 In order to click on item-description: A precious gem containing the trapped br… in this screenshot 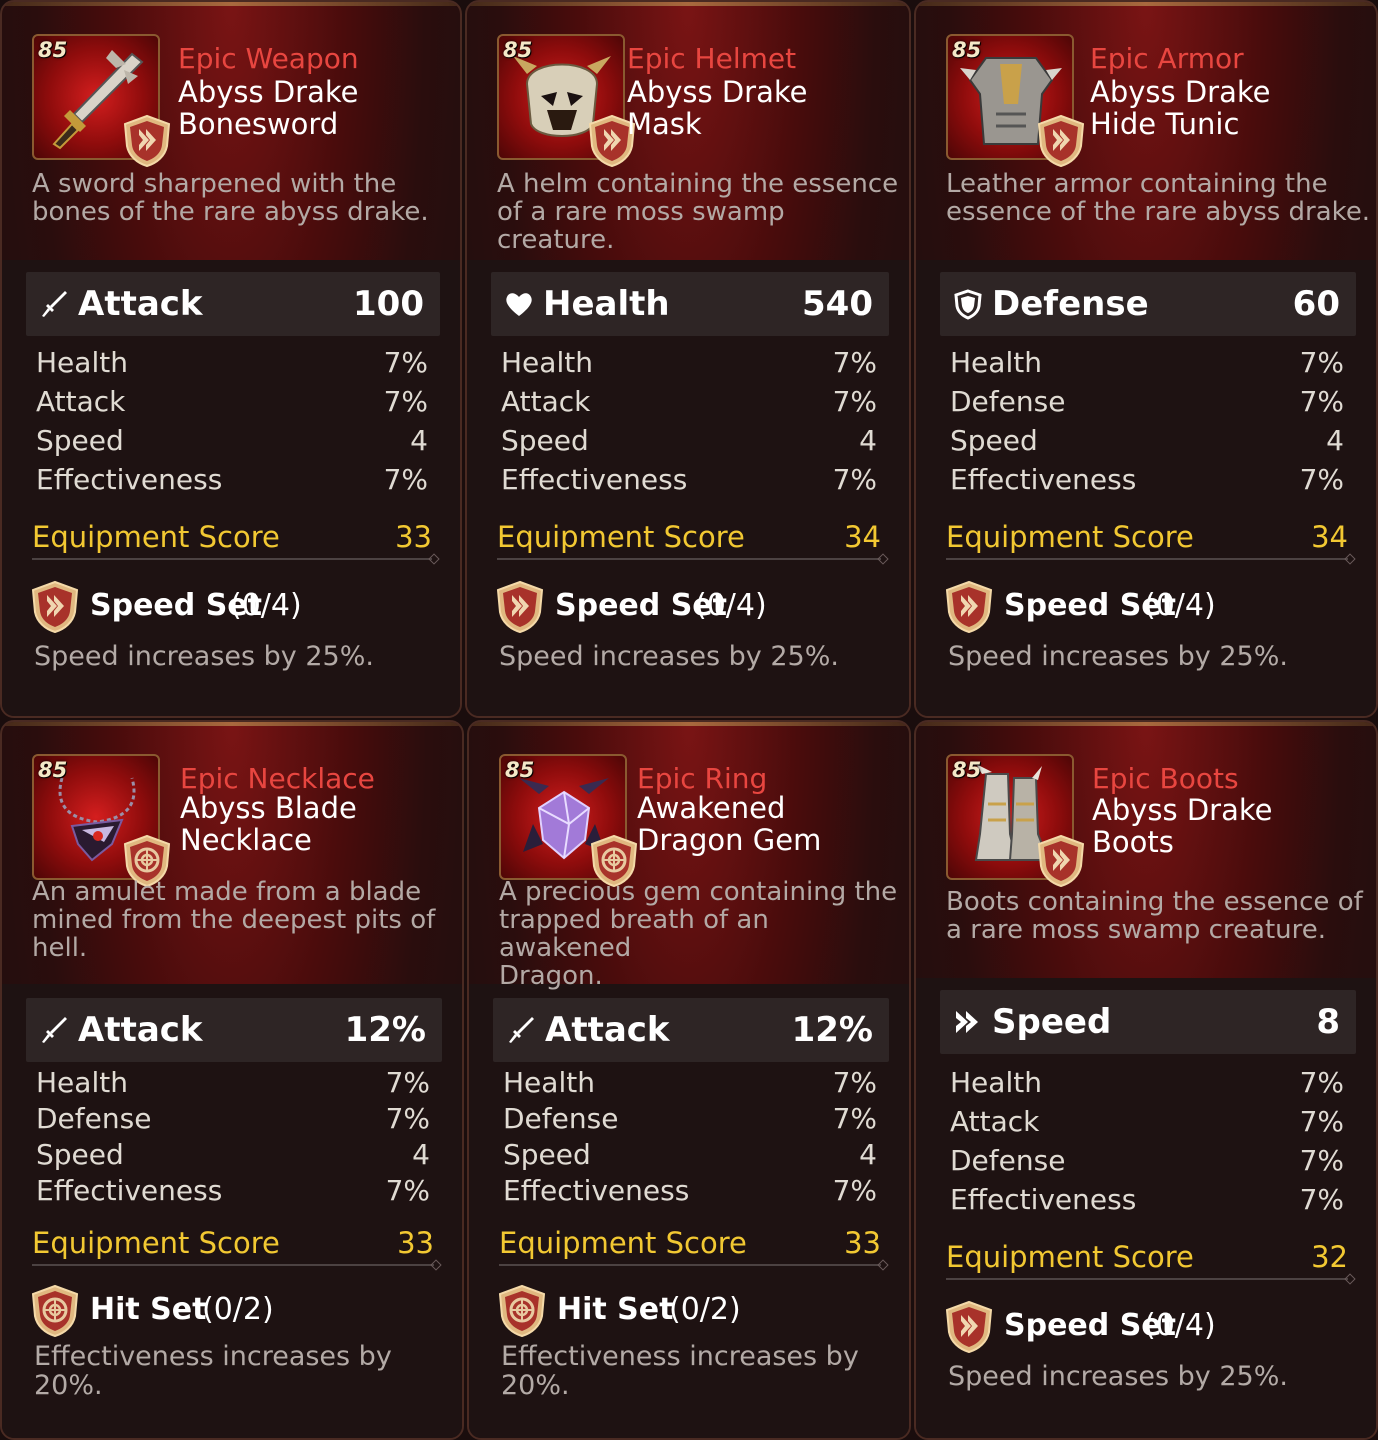, I will do `click(698, 934)`.